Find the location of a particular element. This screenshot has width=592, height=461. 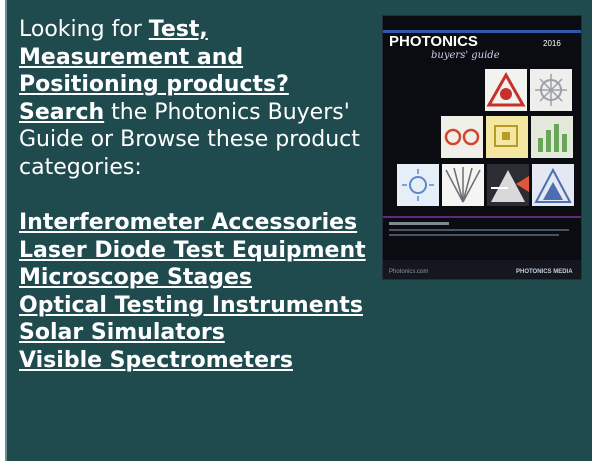

cover-brand: PHOTONICS is located at coordinates (433, 41).